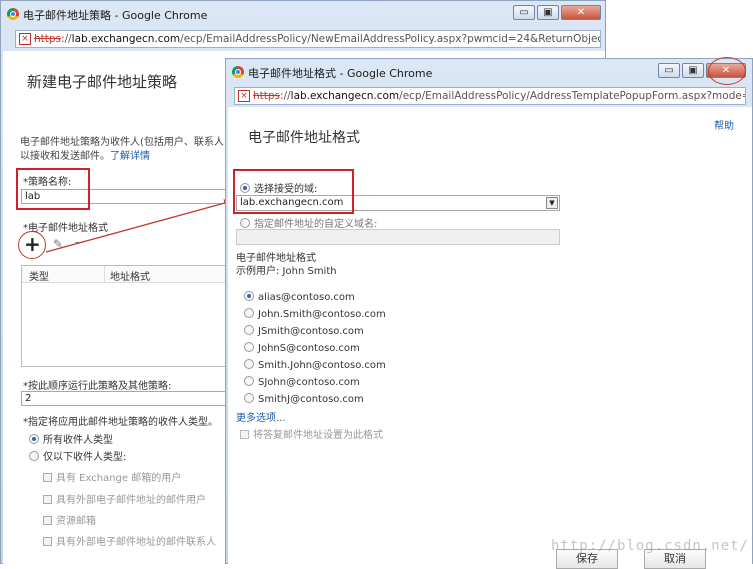 The height and width of the screenshot is (569, 753). Describe the element at coordinates (267, 96) in the screenshot. I see `front-url-scheme: https` at that location.